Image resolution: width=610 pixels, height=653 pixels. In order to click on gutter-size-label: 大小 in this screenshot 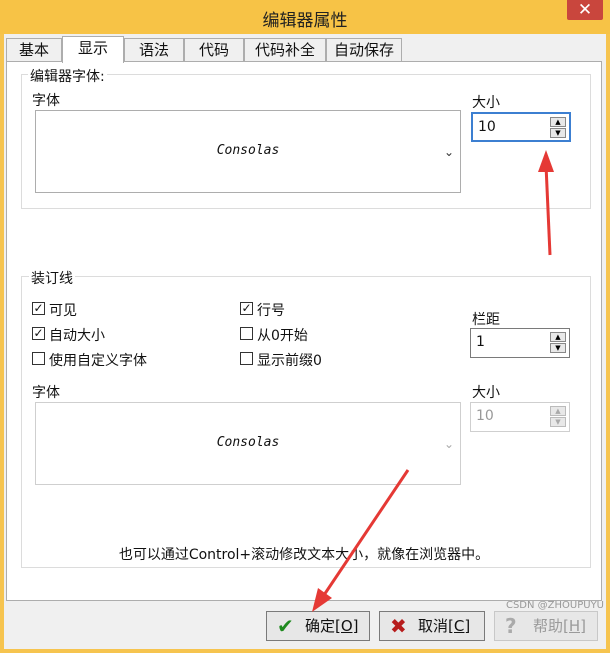, I will do `click(486, 393)`.